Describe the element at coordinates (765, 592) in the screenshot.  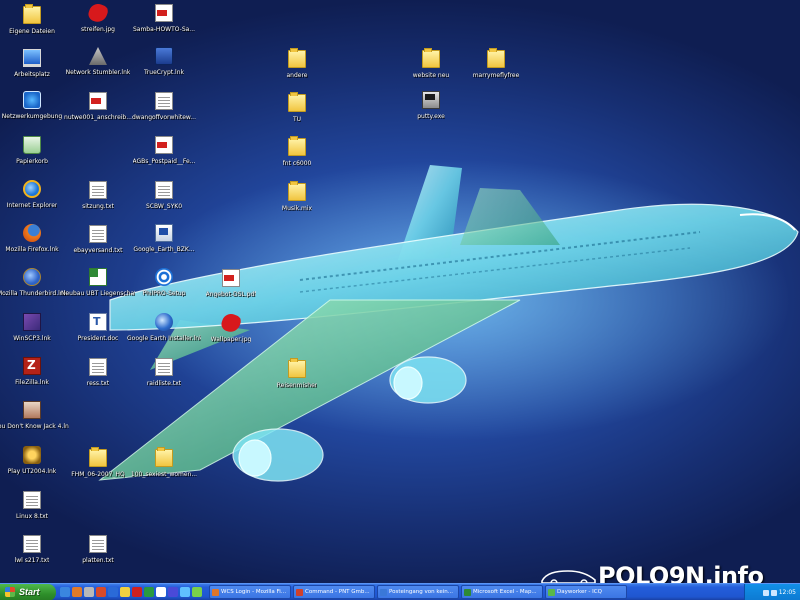
I see `network-tray-icon` at that location.